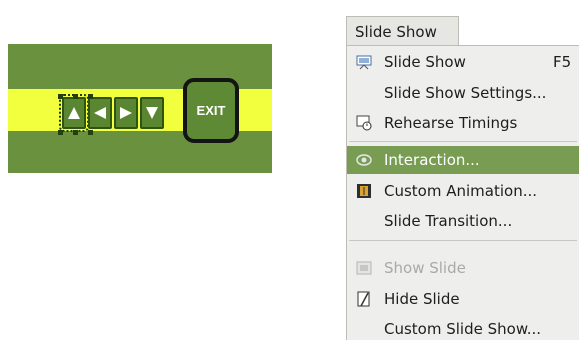 Image resolution: width=579 pixels, height=343 pixels. I want to click on menu-item-label: Hide Slide, so click(422, 299).